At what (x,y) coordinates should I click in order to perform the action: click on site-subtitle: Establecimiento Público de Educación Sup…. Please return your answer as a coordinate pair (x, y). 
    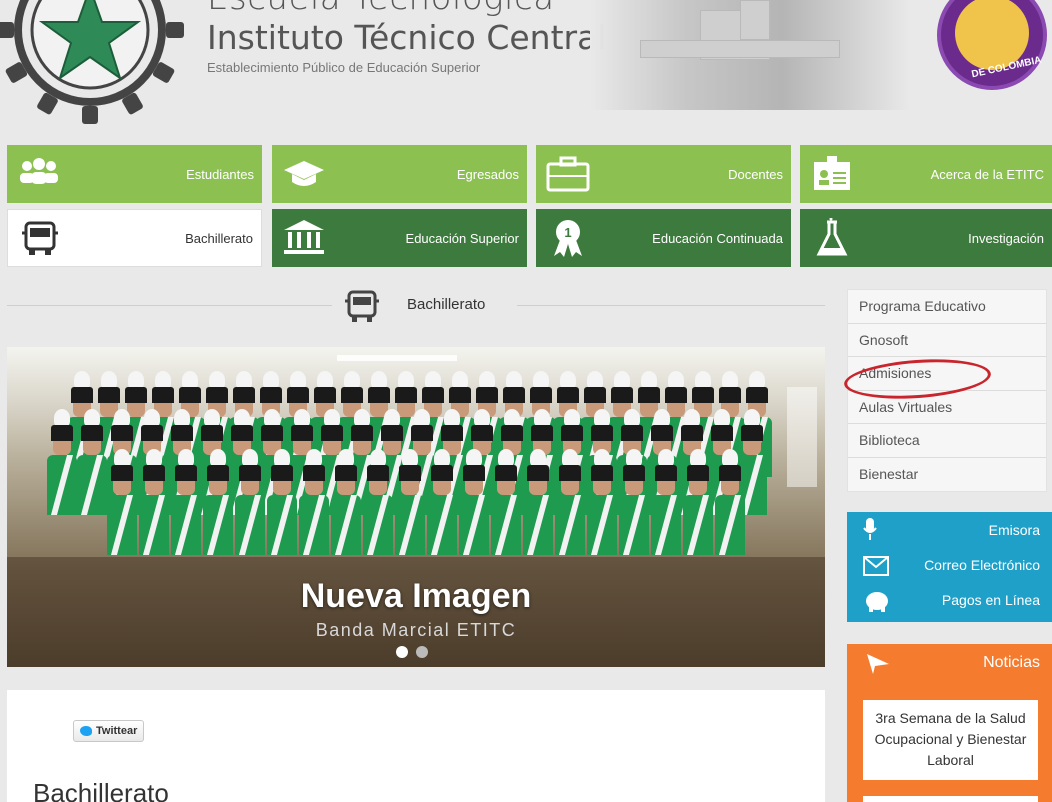
    Looking at the image, I should click on (344, 67).